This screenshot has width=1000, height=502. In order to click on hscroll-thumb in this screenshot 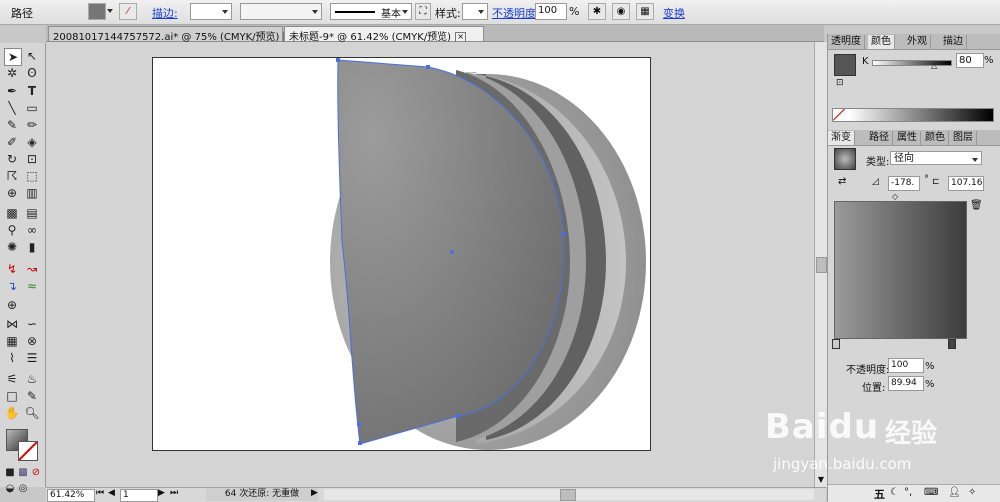, I will do `click(568, 495)`.